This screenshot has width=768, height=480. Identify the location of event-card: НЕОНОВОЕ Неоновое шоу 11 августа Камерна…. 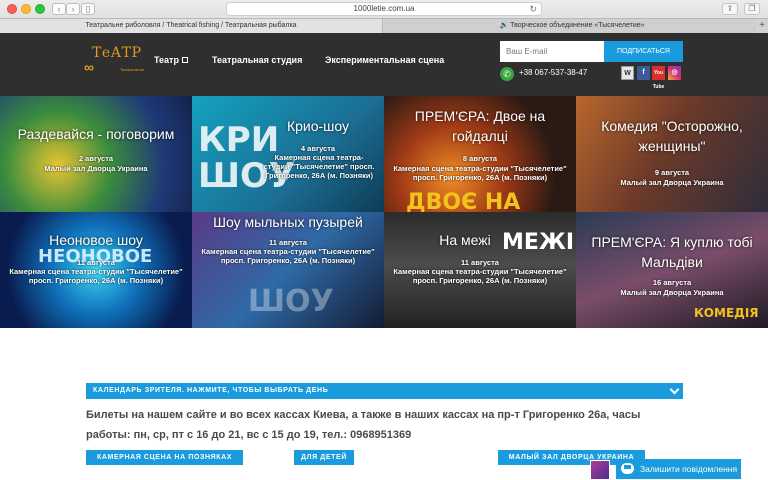
(96, 270).